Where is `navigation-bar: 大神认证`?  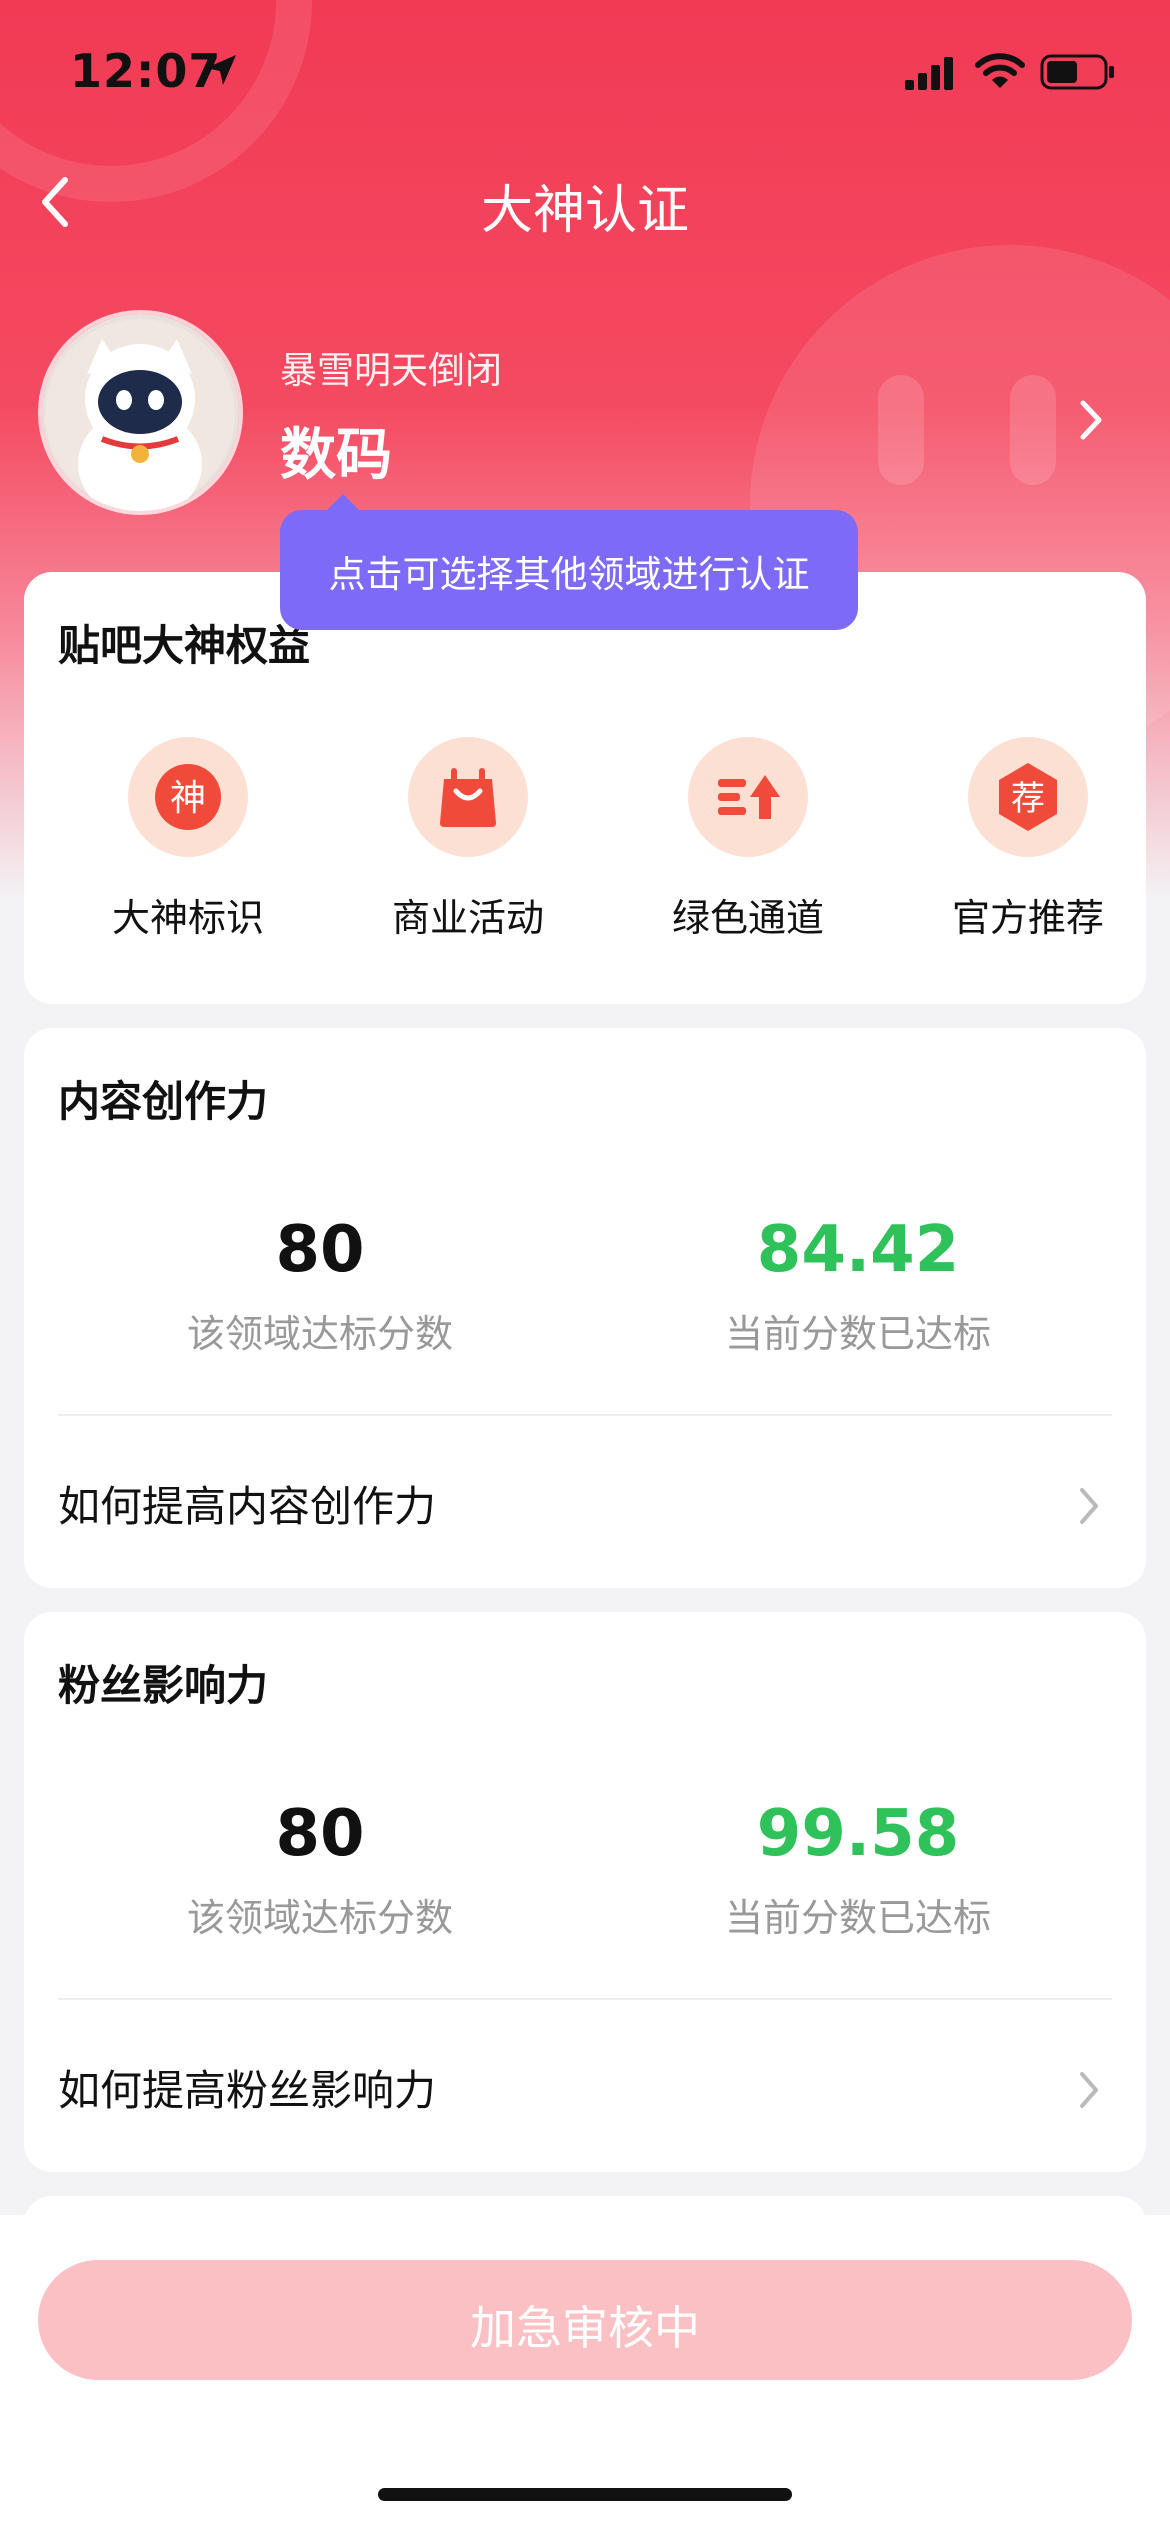 navigation-bar: 大神认证 is located at coordinates (585, 200).